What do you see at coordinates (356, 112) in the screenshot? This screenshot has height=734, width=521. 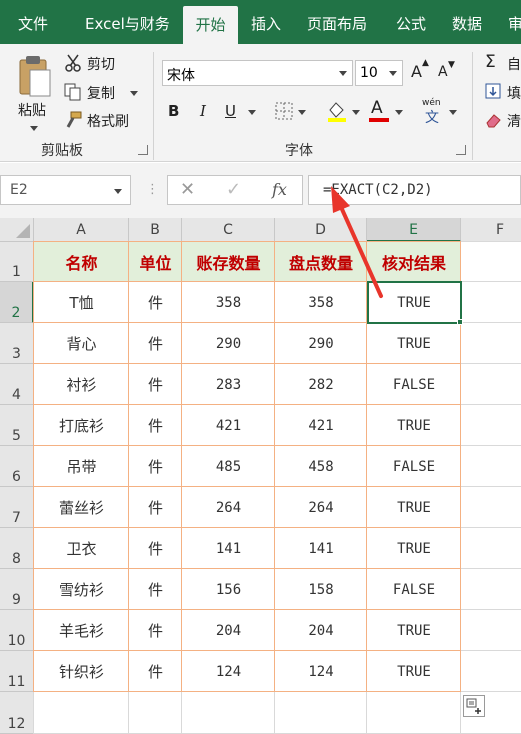 I see `fill-color-dropdown-icon` at bounding box center [356, 112].